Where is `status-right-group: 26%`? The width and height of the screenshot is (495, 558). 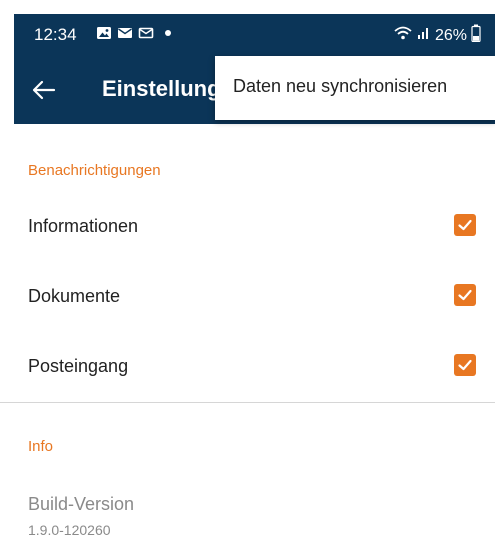
status-right-group: 26% is located at coordinates (437, 35).